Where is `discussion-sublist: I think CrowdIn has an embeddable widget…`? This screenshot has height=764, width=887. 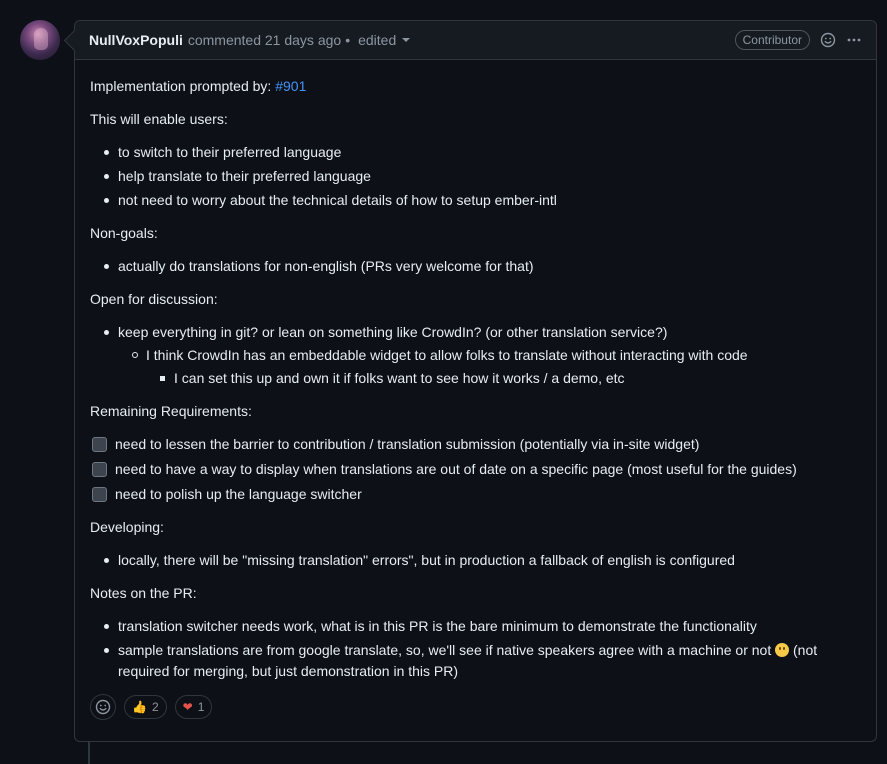 discussion-sublist: I think CrowdIn has an embeddable widget… is located at coordinates (489, 367).